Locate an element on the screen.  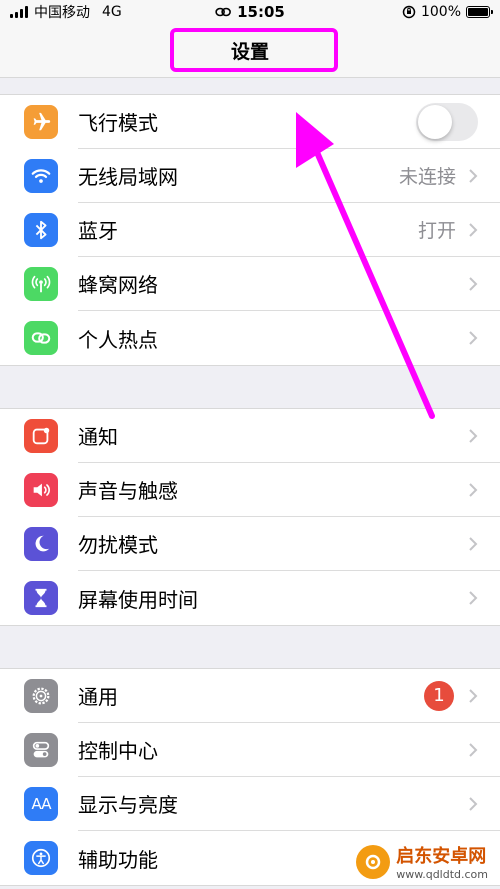
settings-row-label: 屏幕使用时间 is located at coordinates (138, 599).